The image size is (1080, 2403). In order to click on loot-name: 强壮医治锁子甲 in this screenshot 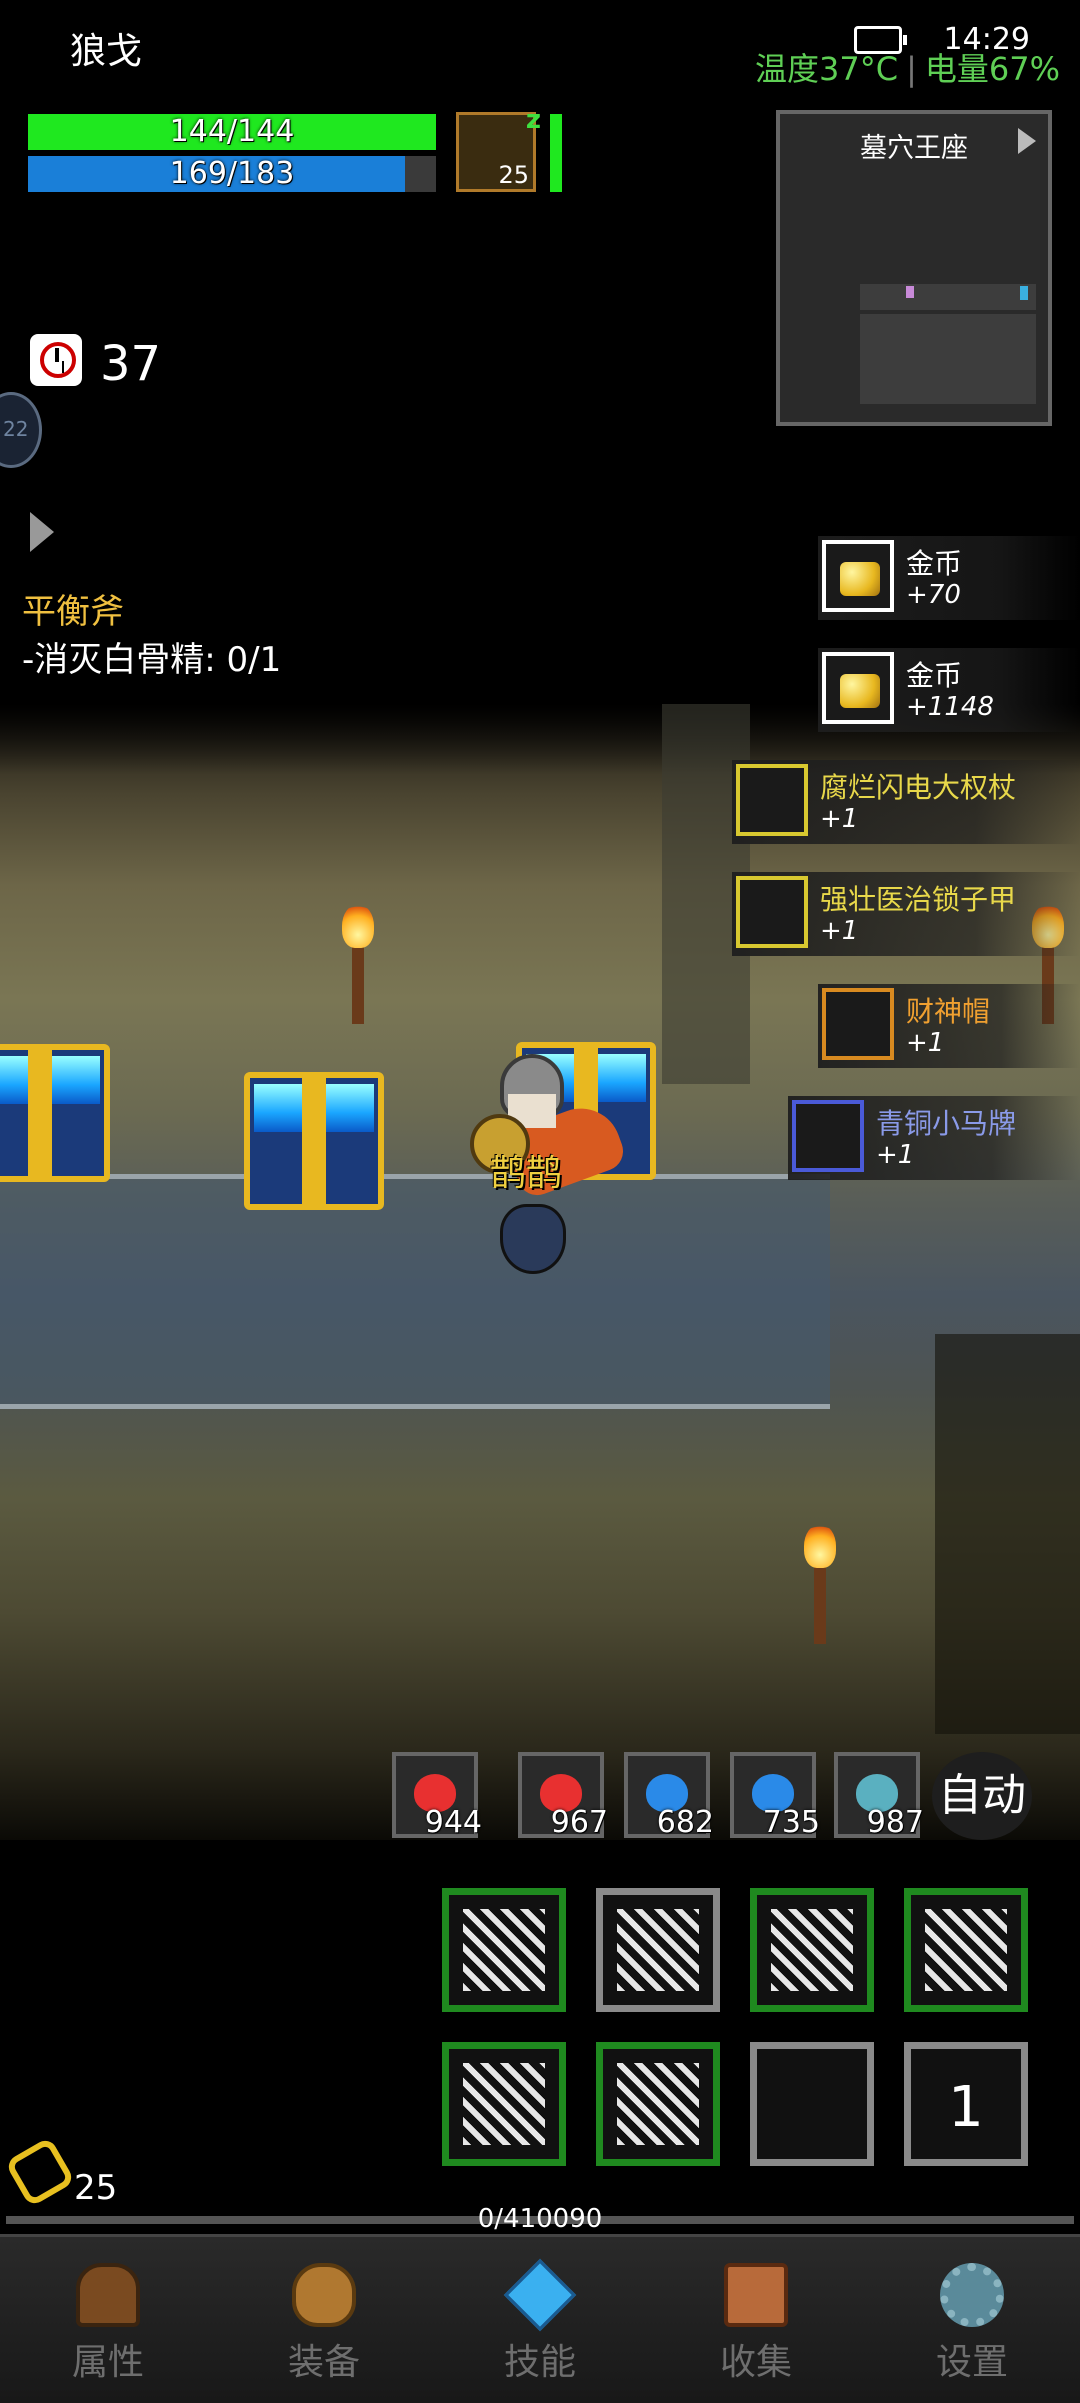, I will do `click(918, 899)`.